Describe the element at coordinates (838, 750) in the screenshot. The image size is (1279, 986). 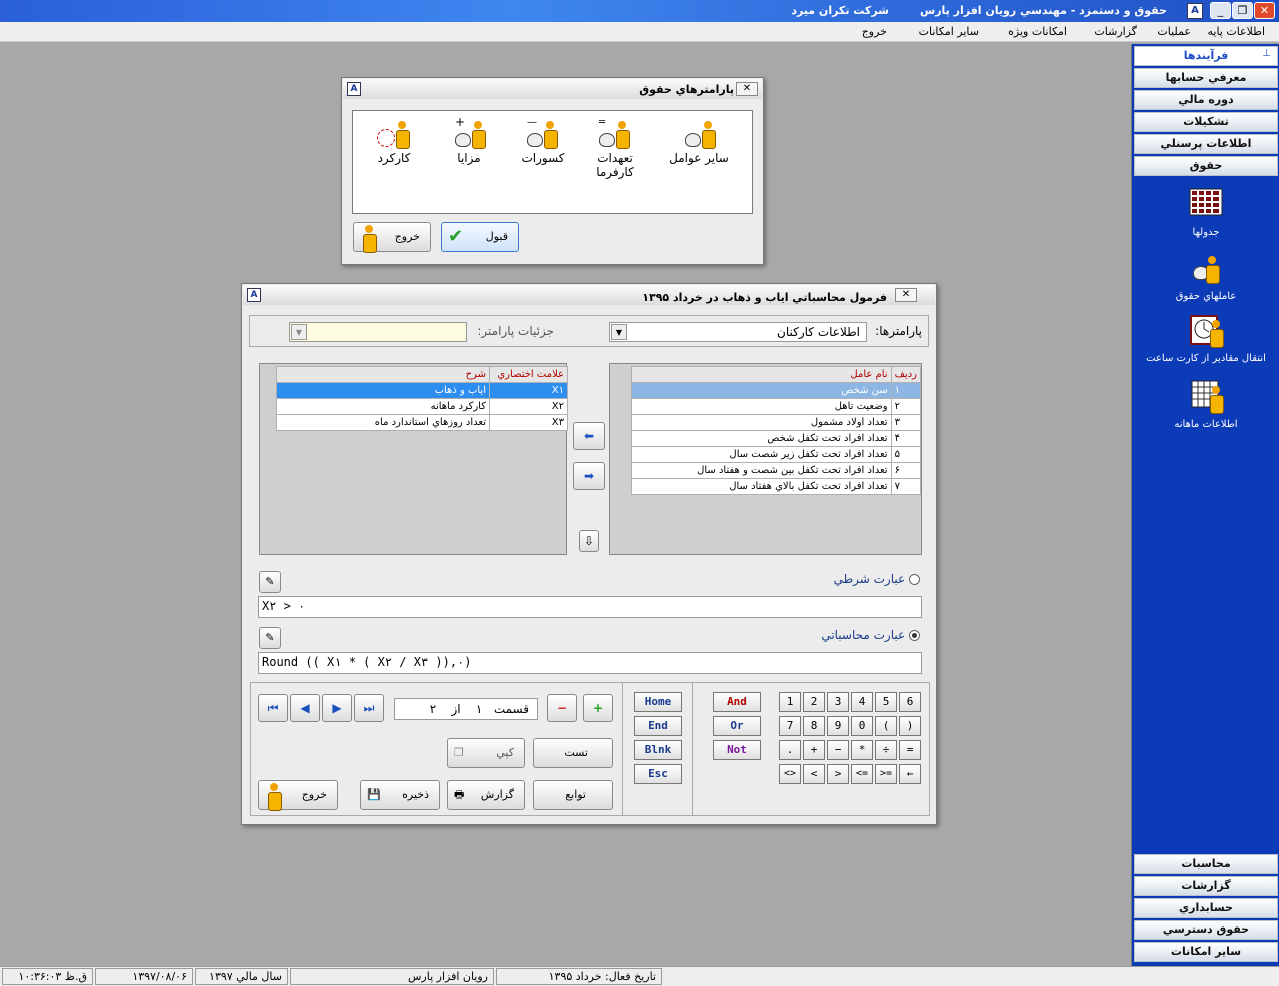
I see `key-minus: −` at that location.